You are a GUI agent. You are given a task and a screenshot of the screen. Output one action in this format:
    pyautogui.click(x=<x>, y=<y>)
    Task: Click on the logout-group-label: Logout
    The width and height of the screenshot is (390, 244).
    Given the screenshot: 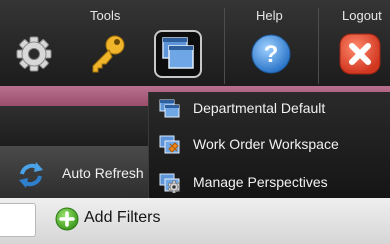 What is the action you would take?
    pyautogui.click(x=362, y=15)
    